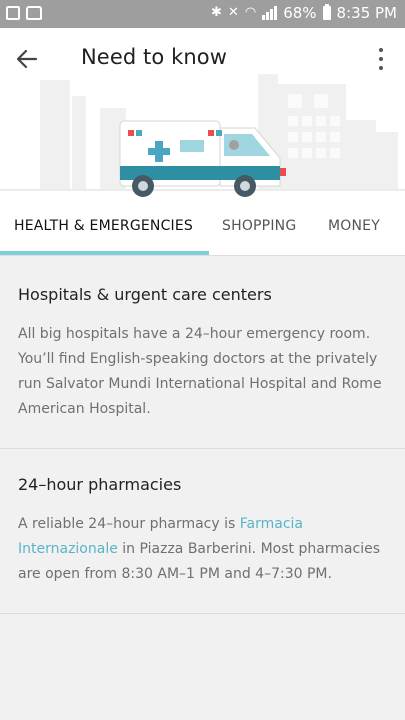 The height and width of the screenshot is (720, 405). Describe the element at coordinates (202, 14) in the screenshot. I see `status-bar: ✱ ✕ ◠ 68% 8:35 PM` at that location.